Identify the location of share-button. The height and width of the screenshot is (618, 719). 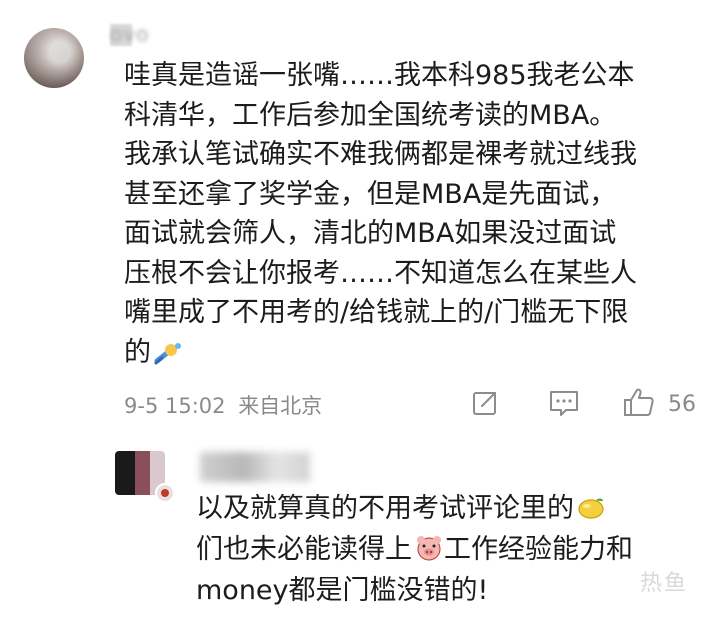
(485, 403).